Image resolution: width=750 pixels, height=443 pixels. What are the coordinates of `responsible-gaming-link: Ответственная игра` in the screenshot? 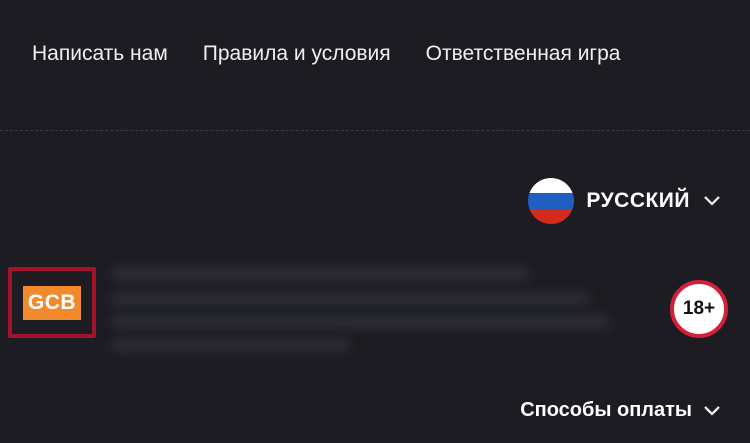 It's located at (523, 54).